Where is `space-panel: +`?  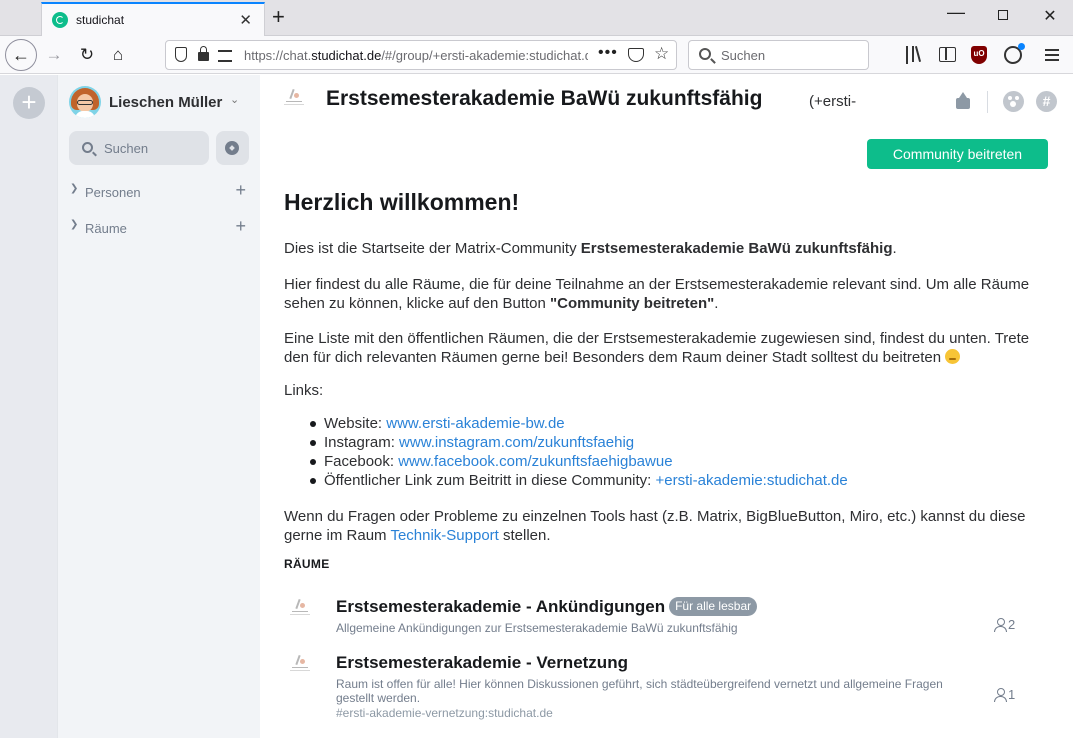
space-panel: + is located at coordinates (29, 406).